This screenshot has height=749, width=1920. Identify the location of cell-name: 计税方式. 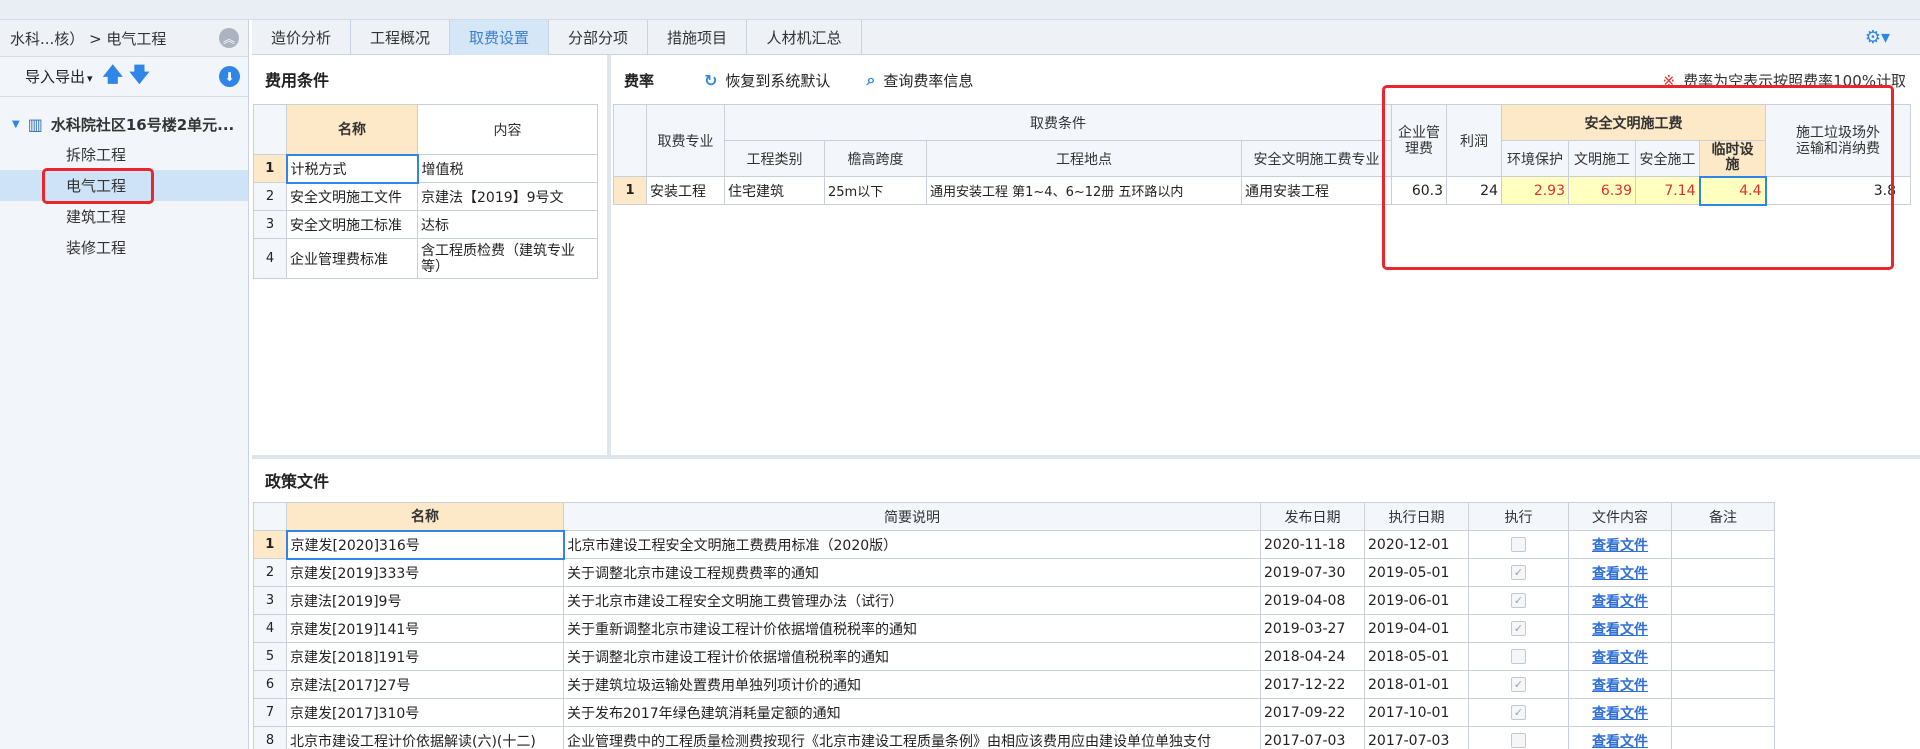
(352, 168).